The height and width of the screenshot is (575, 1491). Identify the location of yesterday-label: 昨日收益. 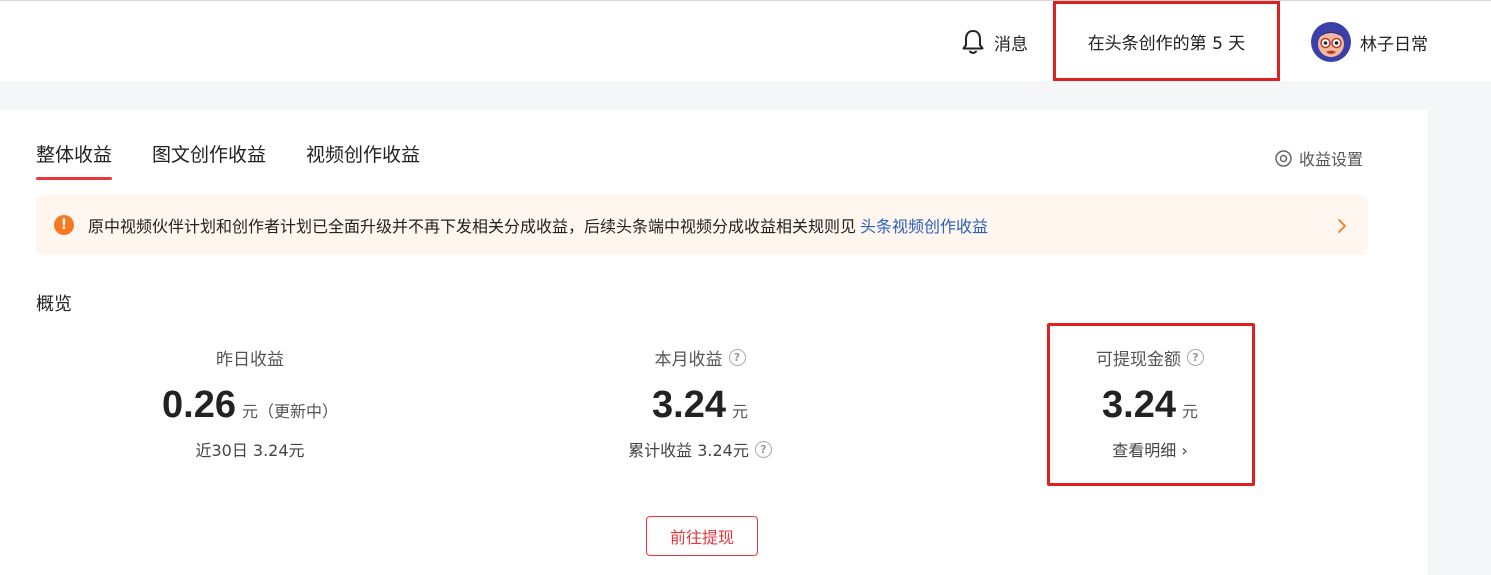
(250, 360).